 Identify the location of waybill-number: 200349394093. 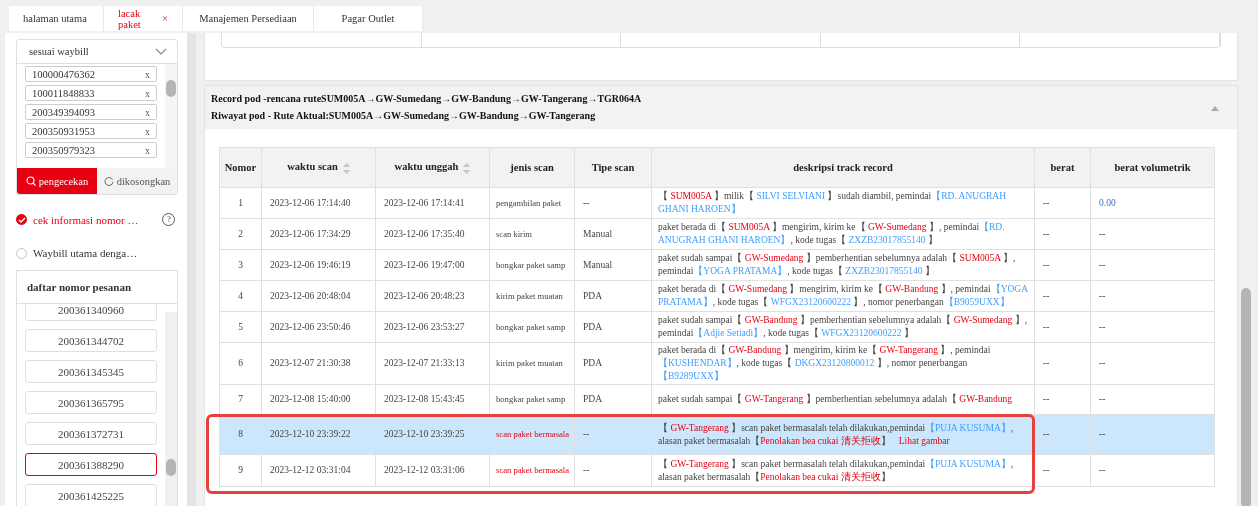
(63, 112).